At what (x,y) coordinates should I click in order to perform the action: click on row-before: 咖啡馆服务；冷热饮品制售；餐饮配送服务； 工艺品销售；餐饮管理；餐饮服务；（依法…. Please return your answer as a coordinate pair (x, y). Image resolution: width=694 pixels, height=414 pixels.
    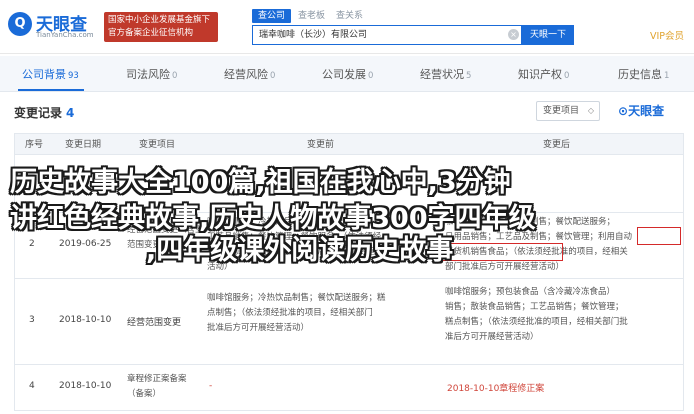
    Looking at the image, I should click on (294, 245).